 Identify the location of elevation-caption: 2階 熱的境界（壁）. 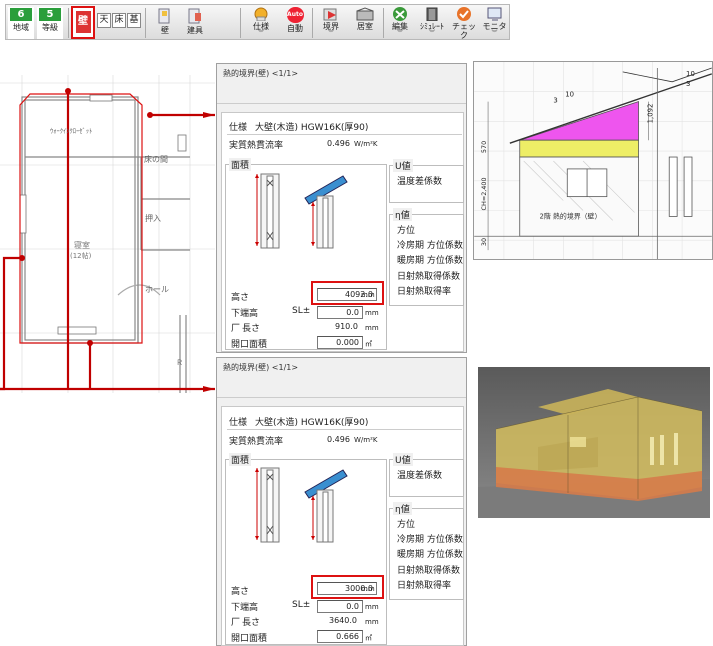
(571, 215).